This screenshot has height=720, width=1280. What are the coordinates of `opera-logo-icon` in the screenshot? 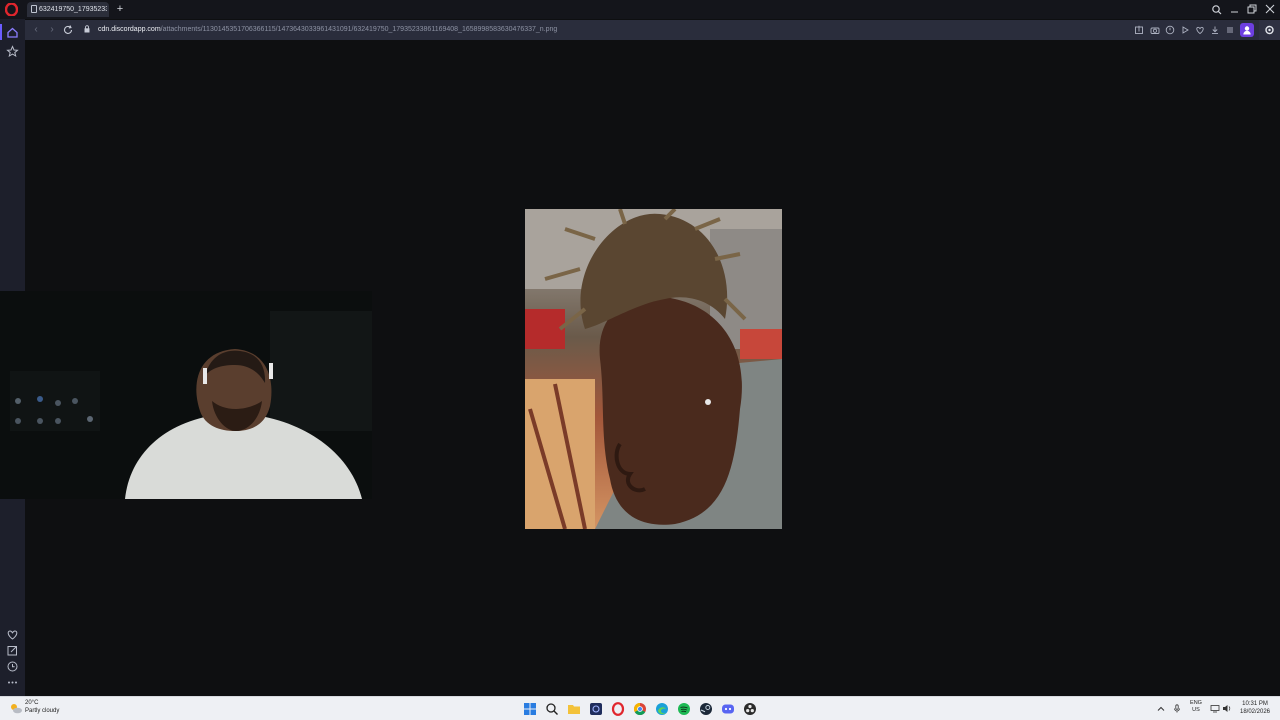 It's located at (11, 9).